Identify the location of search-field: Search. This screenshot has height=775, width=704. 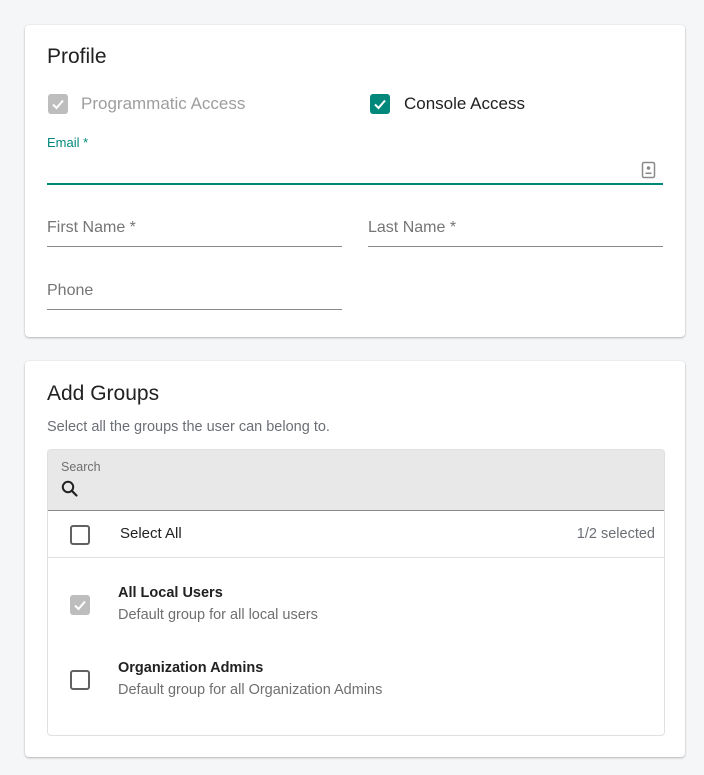
(356, 480).